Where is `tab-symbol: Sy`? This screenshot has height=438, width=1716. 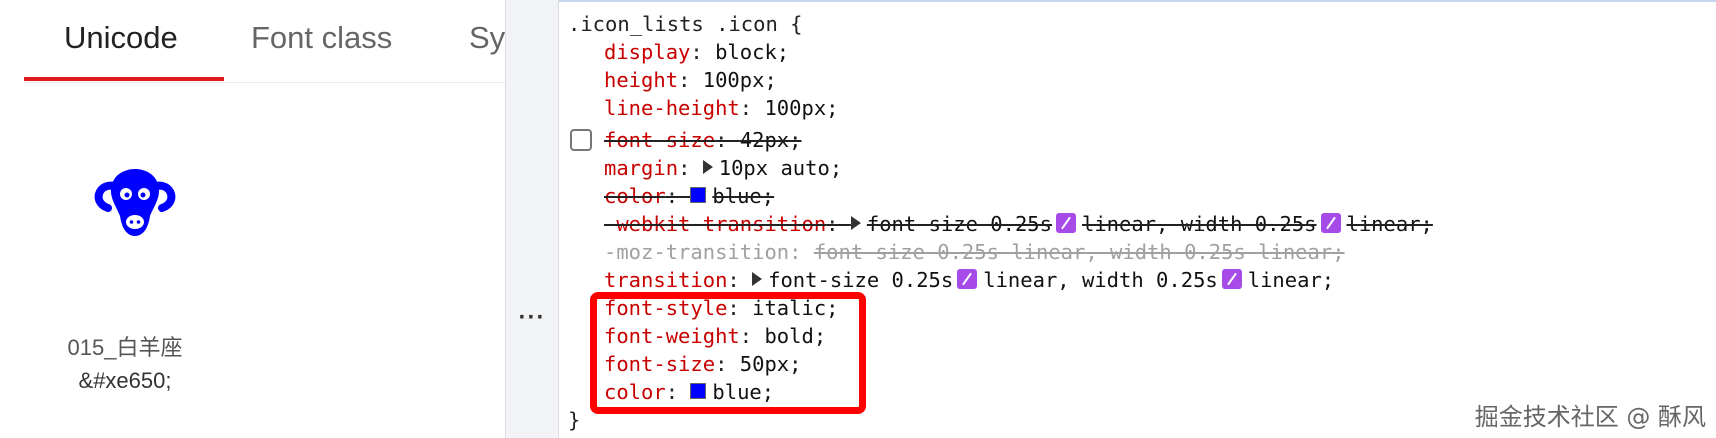 tab-symbol: Sy is located at coordinates (487, 38).